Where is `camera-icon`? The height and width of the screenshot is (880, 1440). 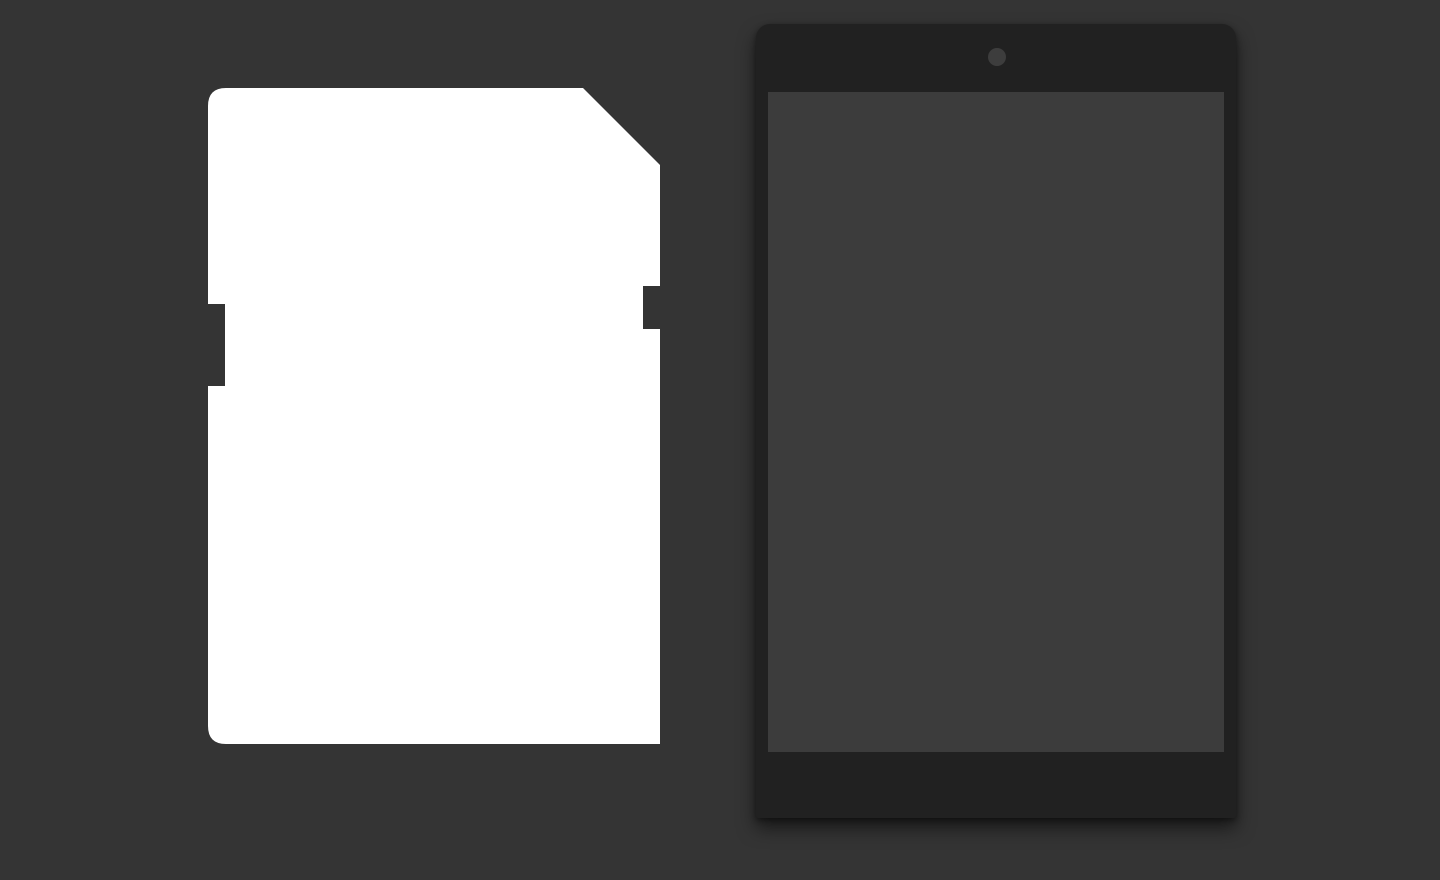 camera-icon is located at coordinates (997, 57).